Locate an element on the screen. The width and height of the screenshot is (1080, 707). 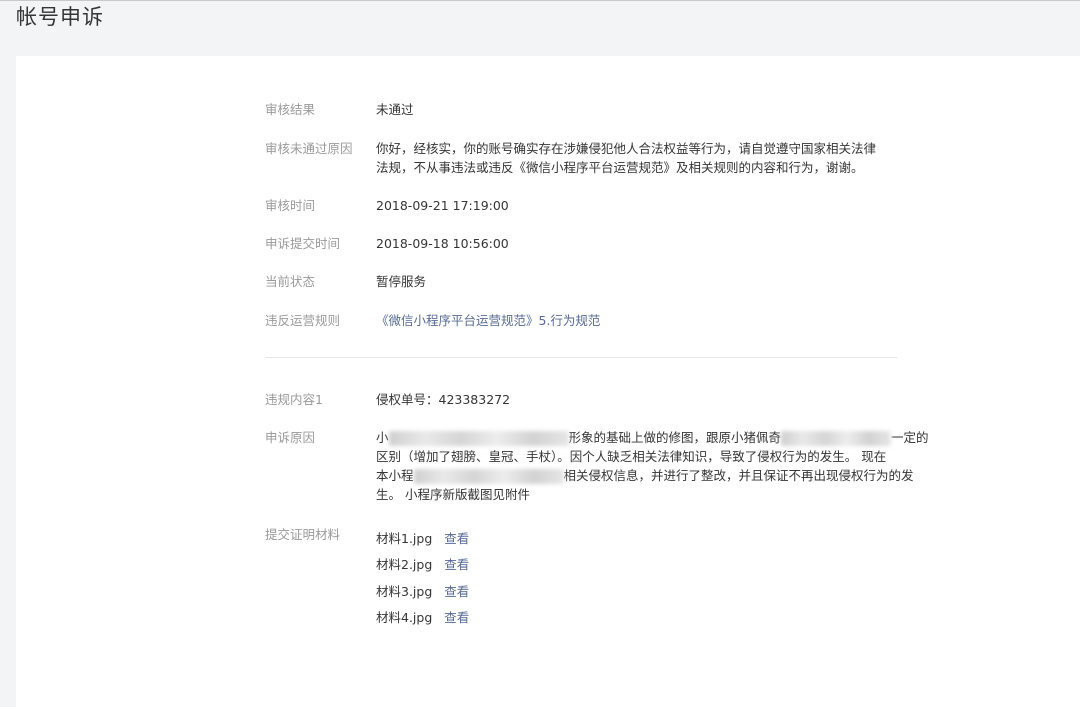
violation-content-label: 违规内容1 is located at coordinates (294, 399).